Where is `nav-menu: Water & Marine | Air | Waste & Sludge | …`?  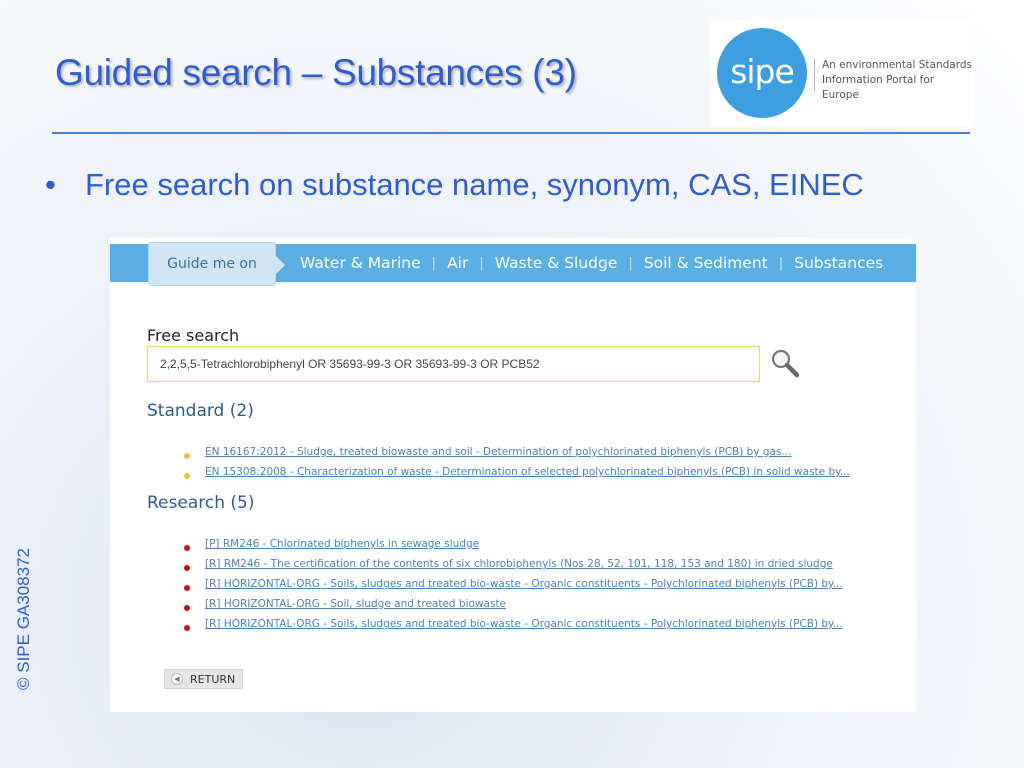
nav-menu: Water & Marine | Air | Waste & Sludge | … is located at coordinates (591, 263).